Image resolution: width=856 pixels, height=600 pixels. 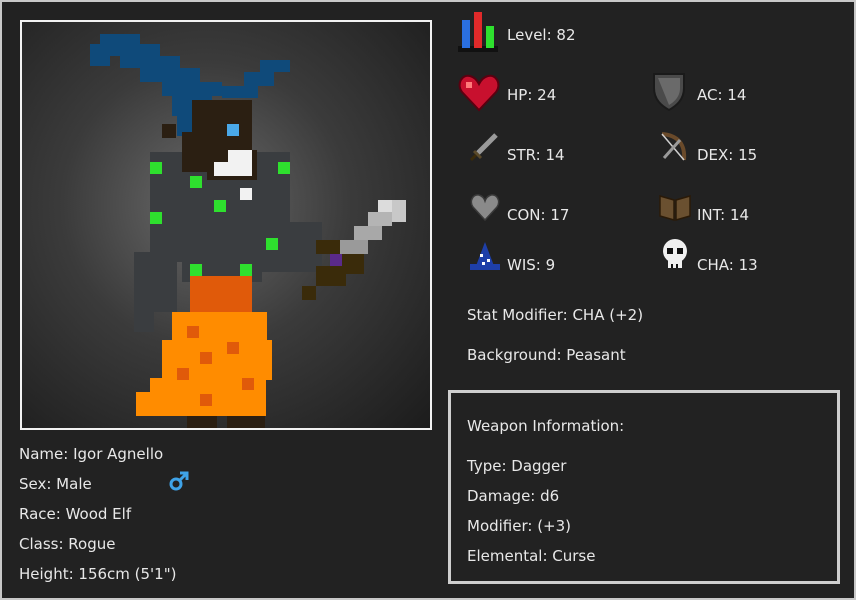 I want to click on cha-text: CHA: 13, so click(x=727, y=265).